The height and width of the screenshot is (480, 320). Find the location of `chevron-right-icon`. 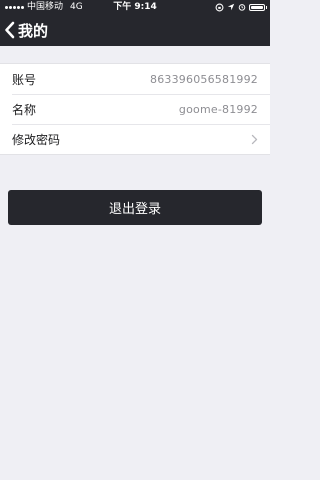

chevron-right-icon is located at coordinates (254, 139).